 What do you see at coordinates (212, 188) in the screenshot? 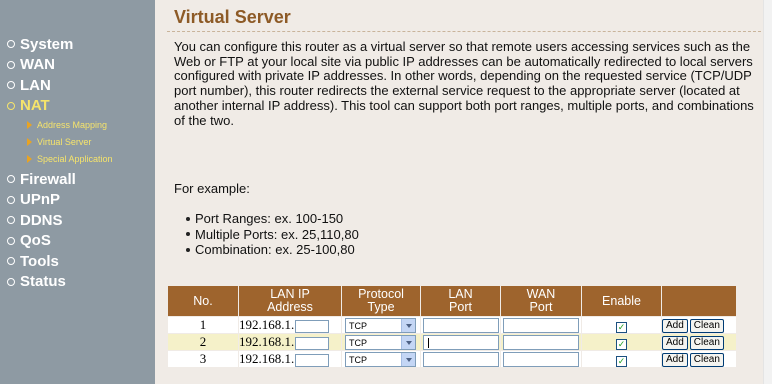
I see `example-heading: For example:` at bounding box center [212, 188].